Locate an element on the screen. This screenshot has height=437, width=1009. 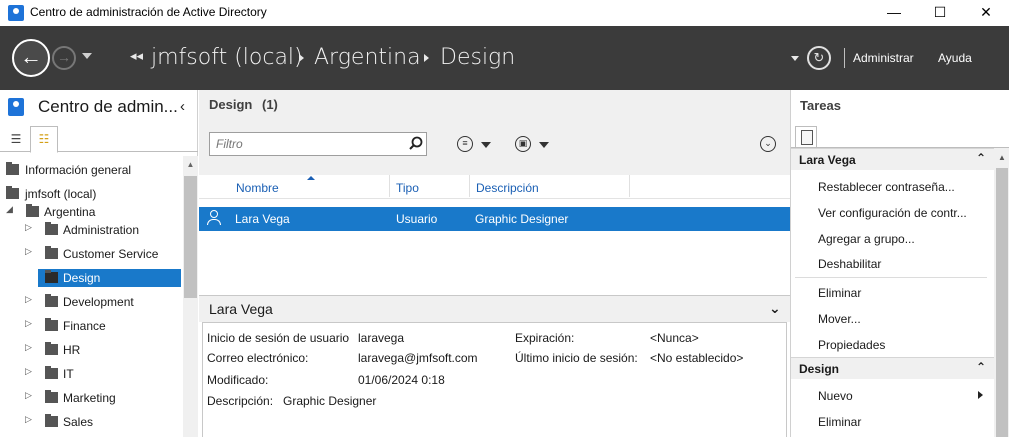
close-button: ✕ is located at coordinates (986, 13).